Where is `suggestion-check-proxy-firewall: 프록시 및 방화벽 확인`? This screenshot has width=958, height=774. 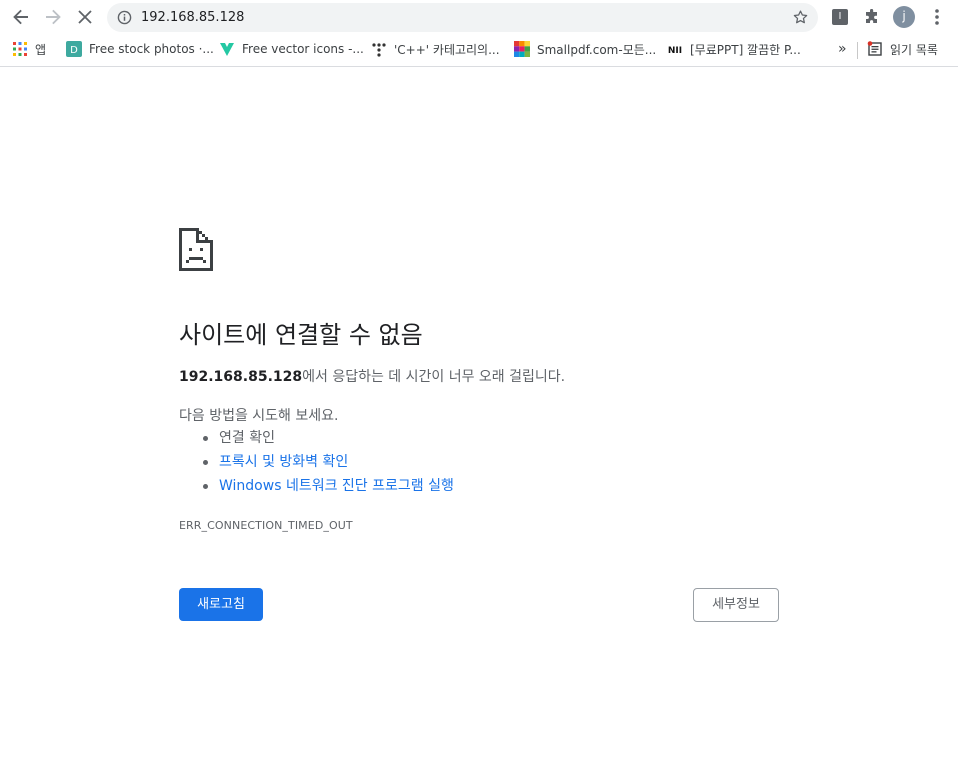
suggestion-check-proxy-firewall: 프록시 및 방화벽 확인 is located at coordinates (316, 463).